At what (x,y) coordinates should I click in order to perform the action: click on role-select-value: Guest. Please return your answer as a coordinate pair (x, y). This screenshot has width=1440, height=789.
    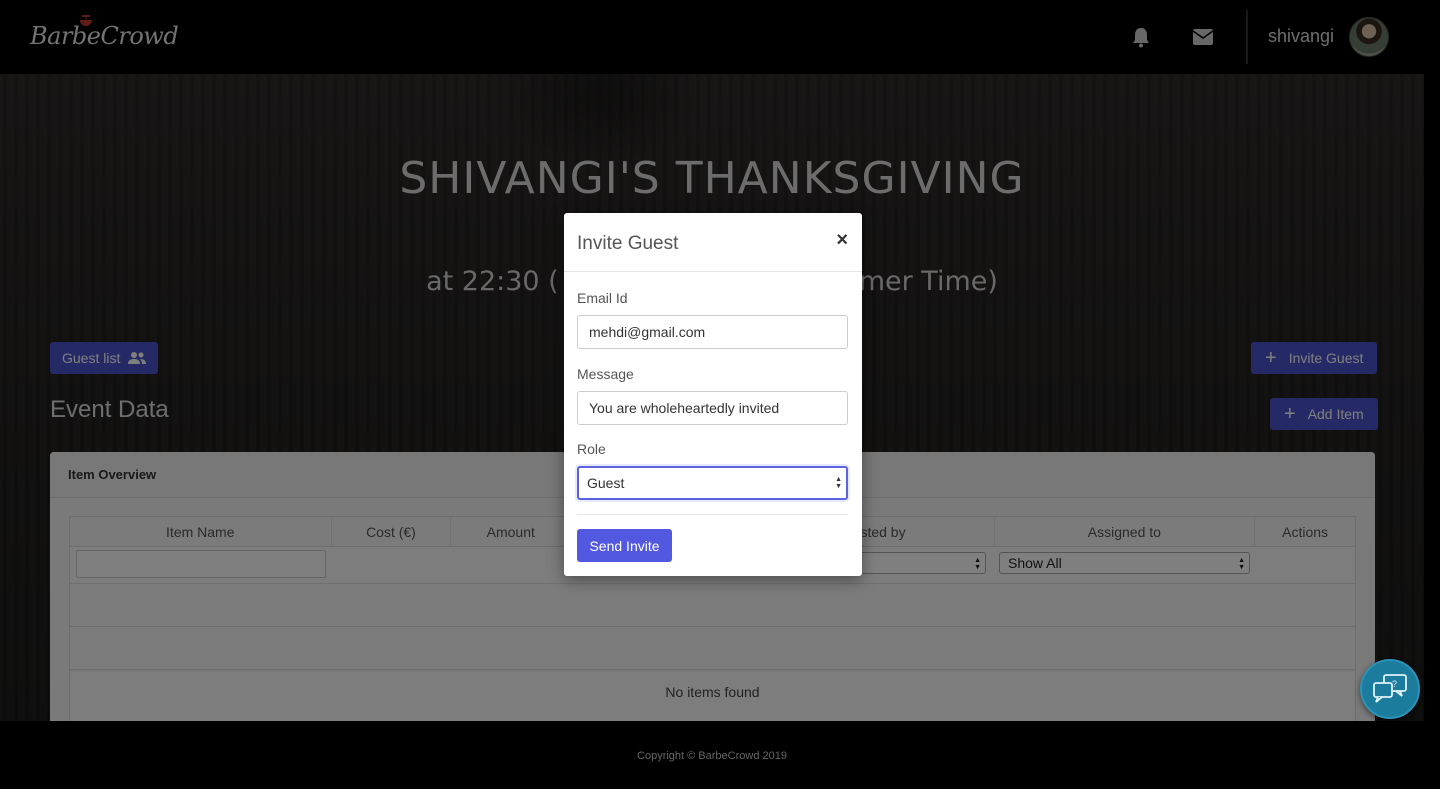
    Looking at the image, I should click on (606, 483).